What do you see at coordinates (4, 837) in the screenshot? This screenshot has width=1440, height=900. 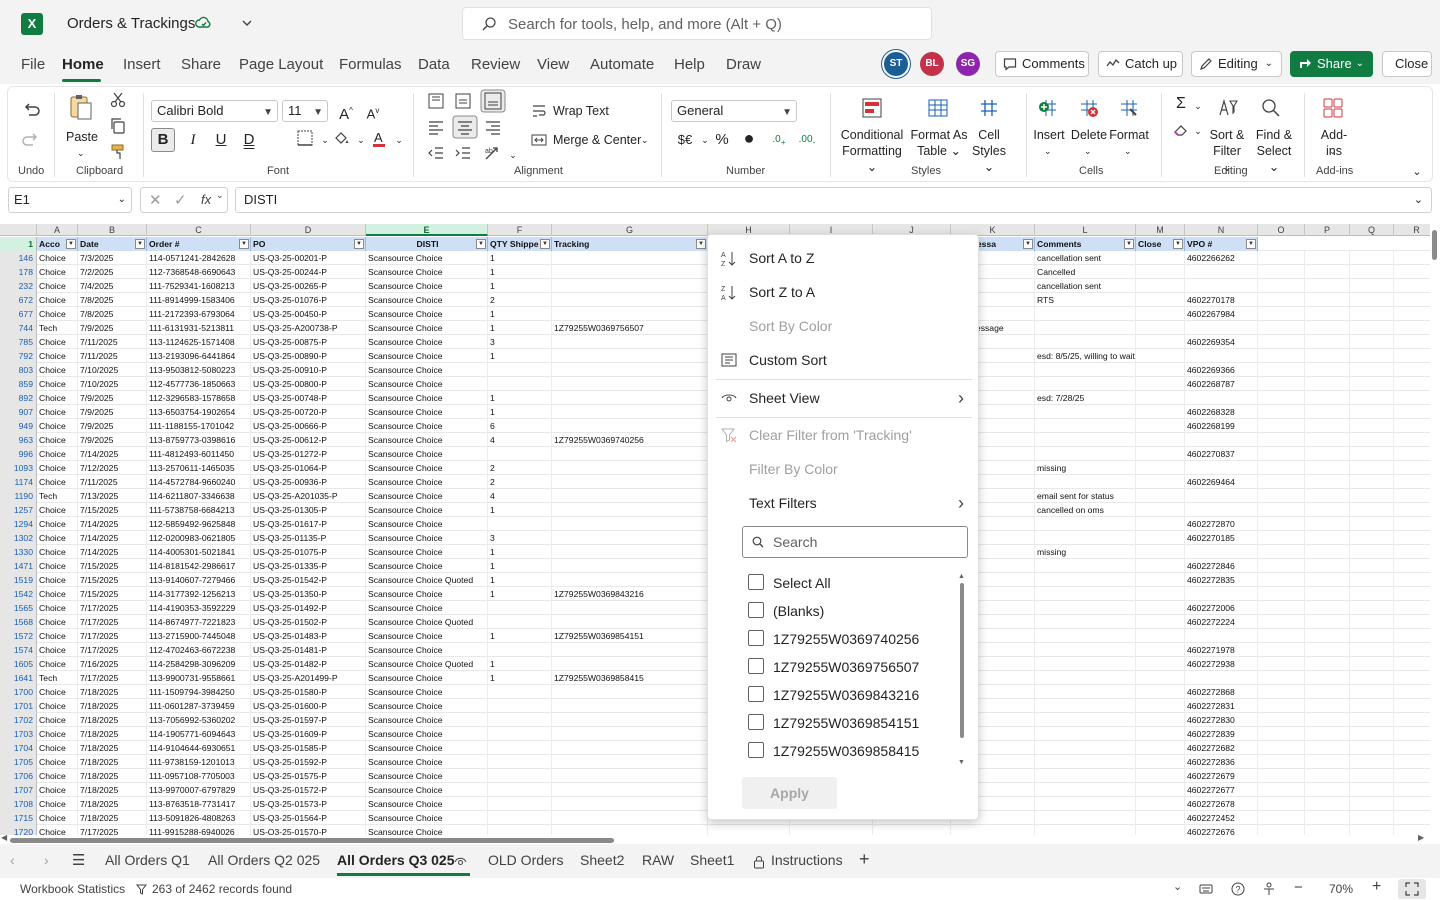 I see `scroll-left-icon: ◀` at bounding box center [4, 837].